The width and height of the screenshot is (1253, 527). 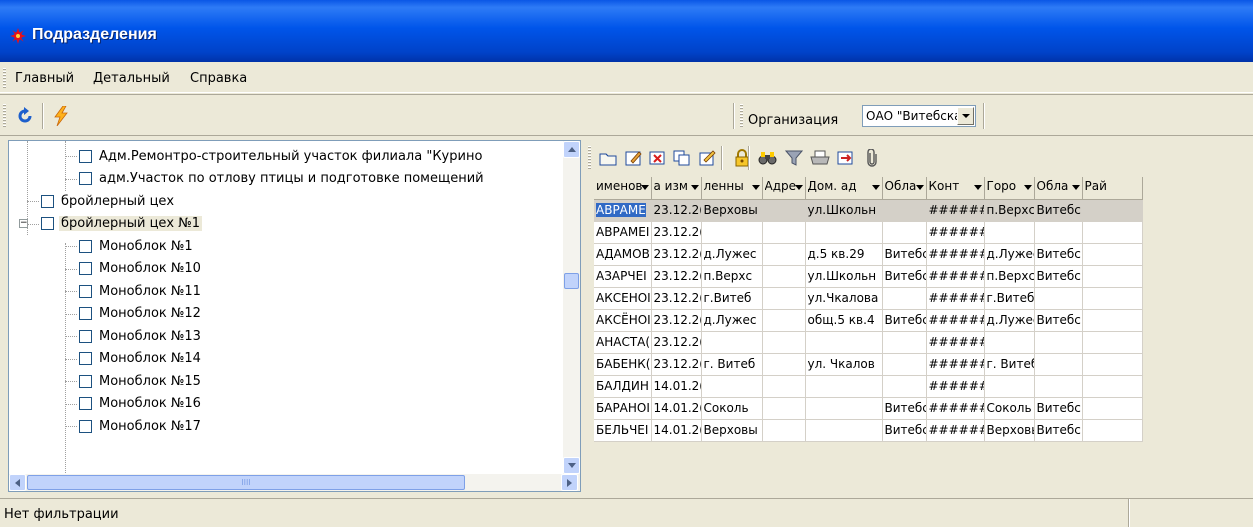 I want to click on table-cell: АЗАРЧЕІ, so click(x=623, y=276).